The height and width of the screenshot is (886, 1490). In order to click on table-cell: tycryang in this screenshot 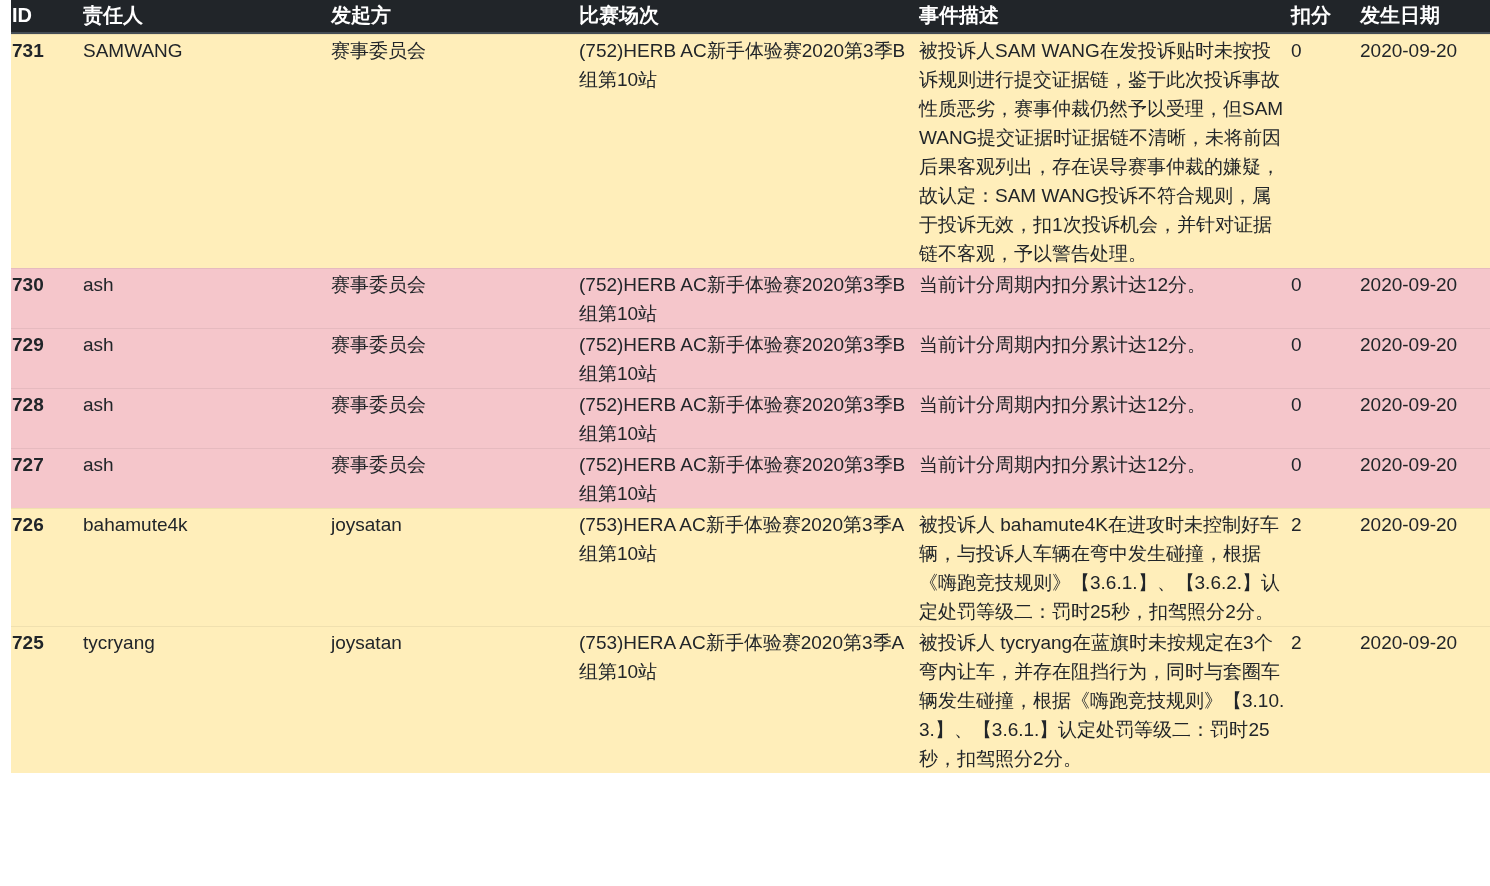, I will do `click(206, 699)`.